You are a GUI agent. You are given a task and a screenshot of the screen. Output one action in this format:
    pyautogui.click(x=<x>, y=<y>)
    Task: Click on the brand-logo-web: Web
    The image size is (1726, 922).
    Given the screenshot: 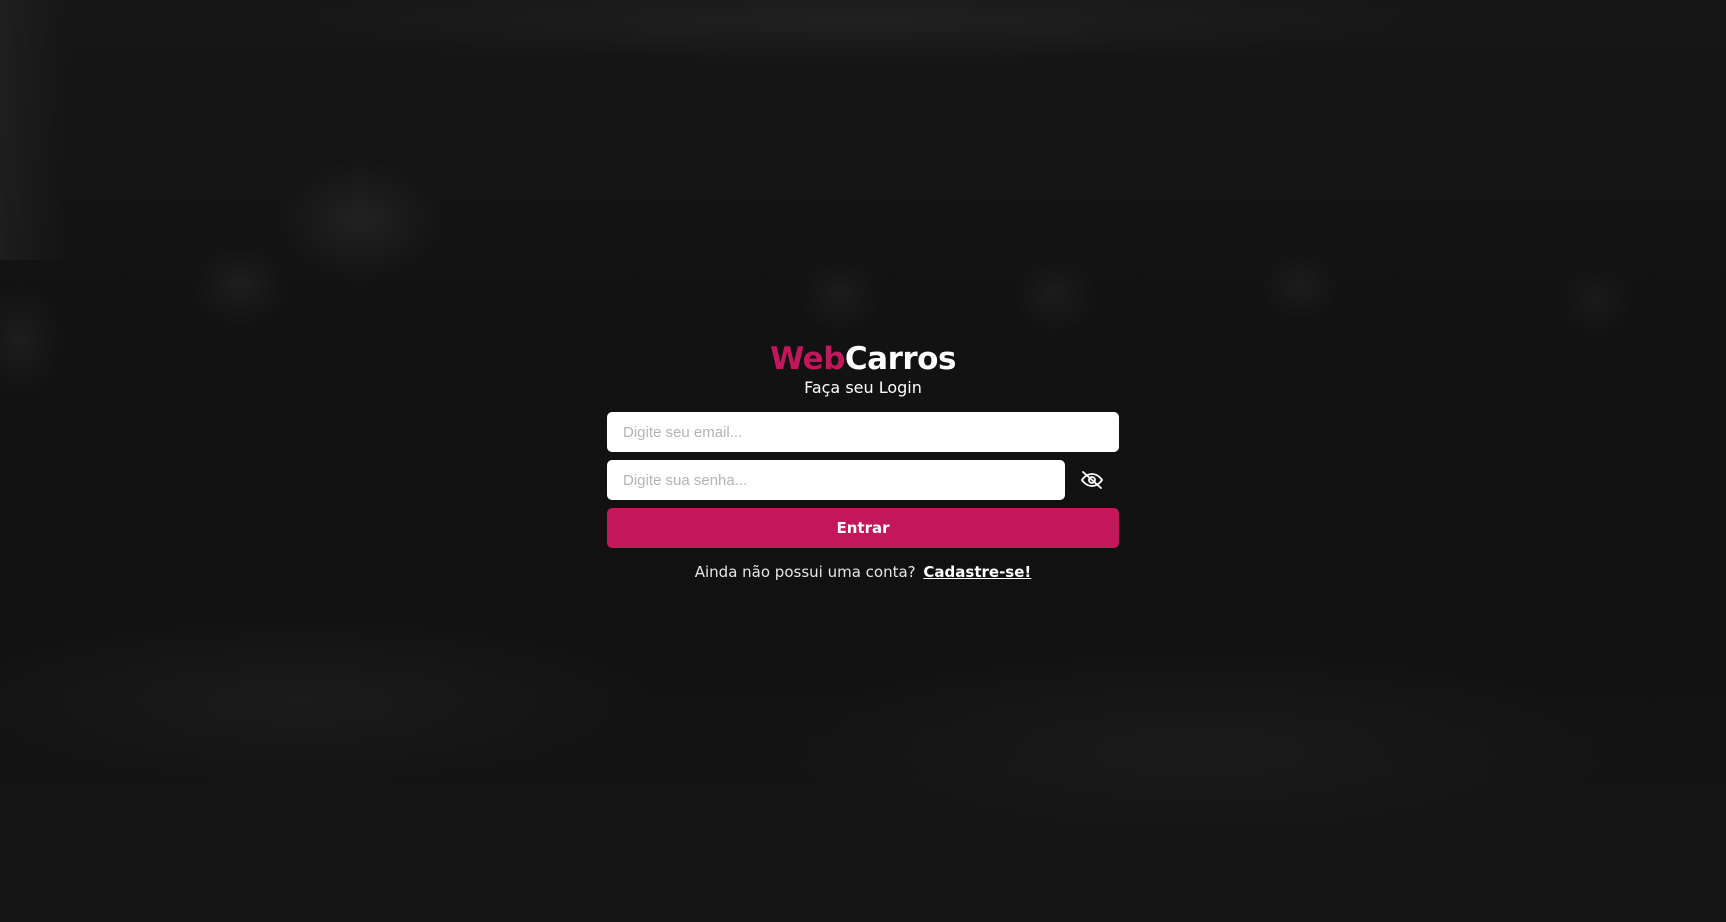 What is the action you would take?
    pyautogui.click(x=807, y=359)
    